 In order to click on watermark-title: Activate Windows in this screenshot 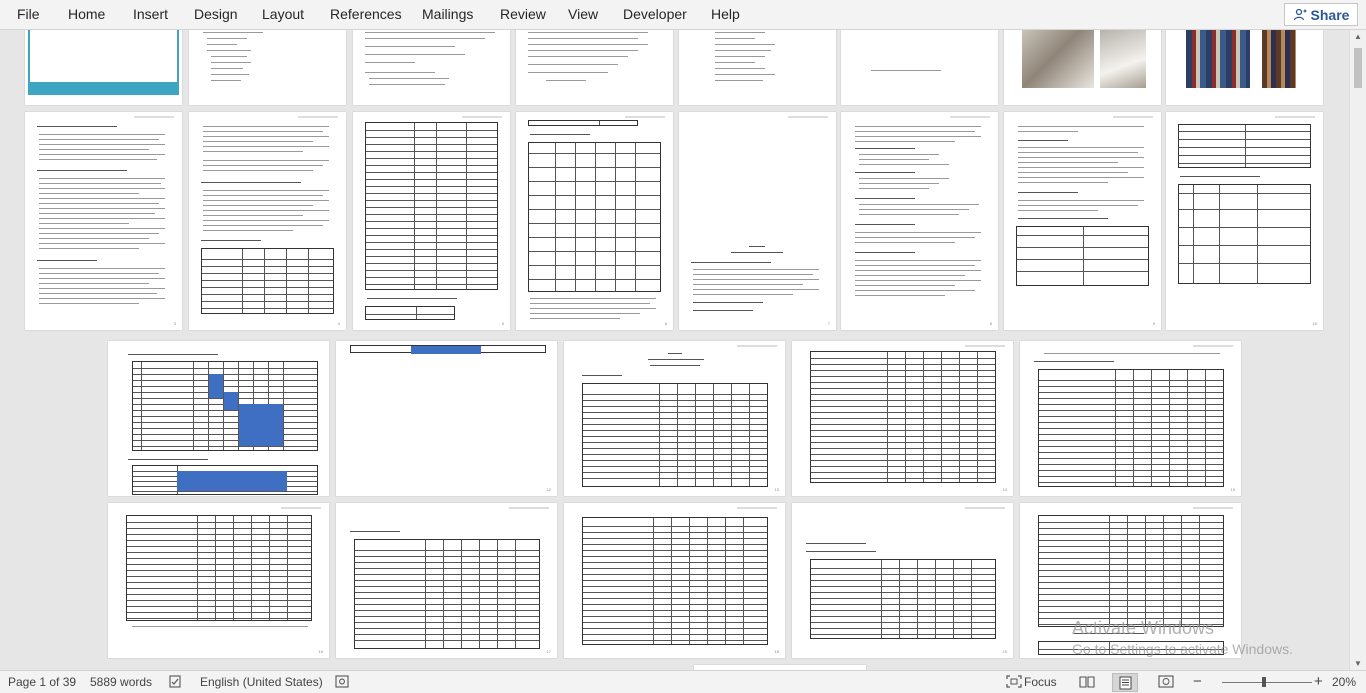, I will do `click(1143, 628)`.